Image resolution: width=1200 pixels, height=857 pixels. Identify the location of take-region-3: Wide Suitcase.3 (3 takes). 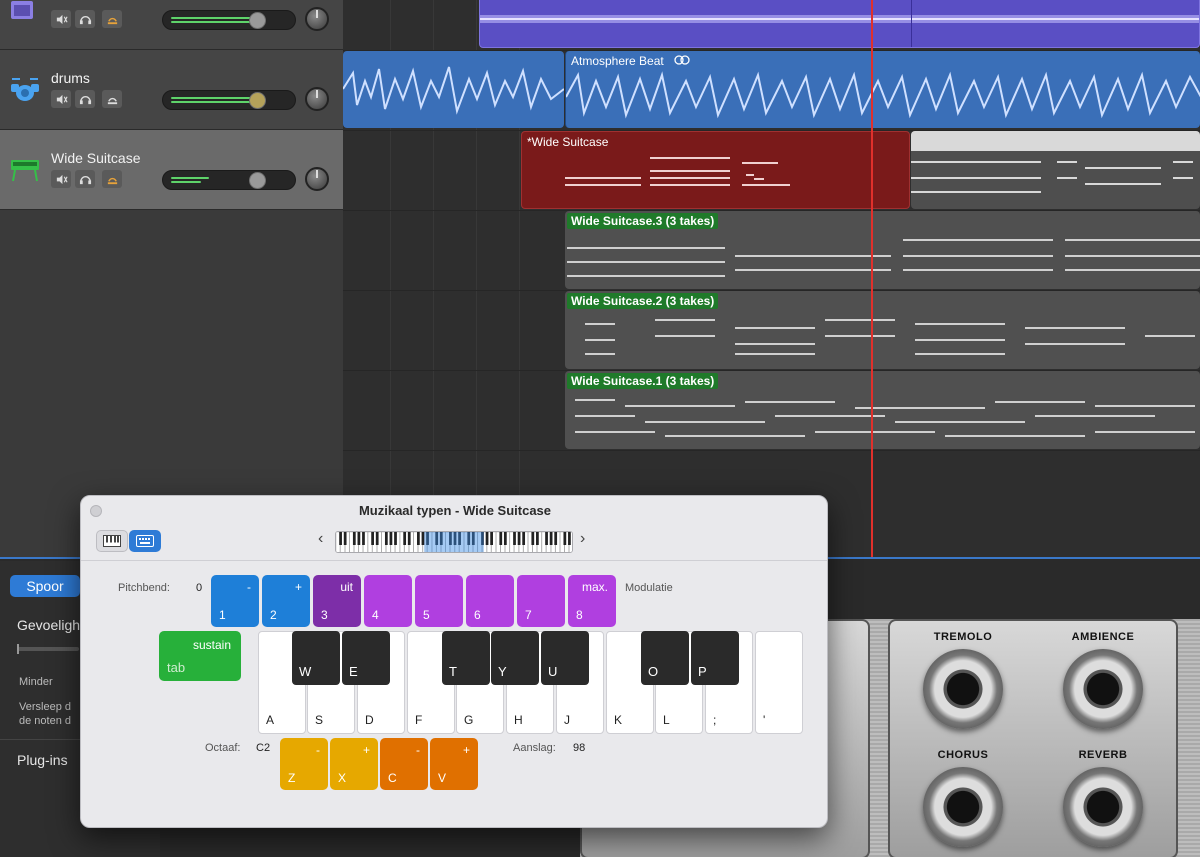
(882, 250).